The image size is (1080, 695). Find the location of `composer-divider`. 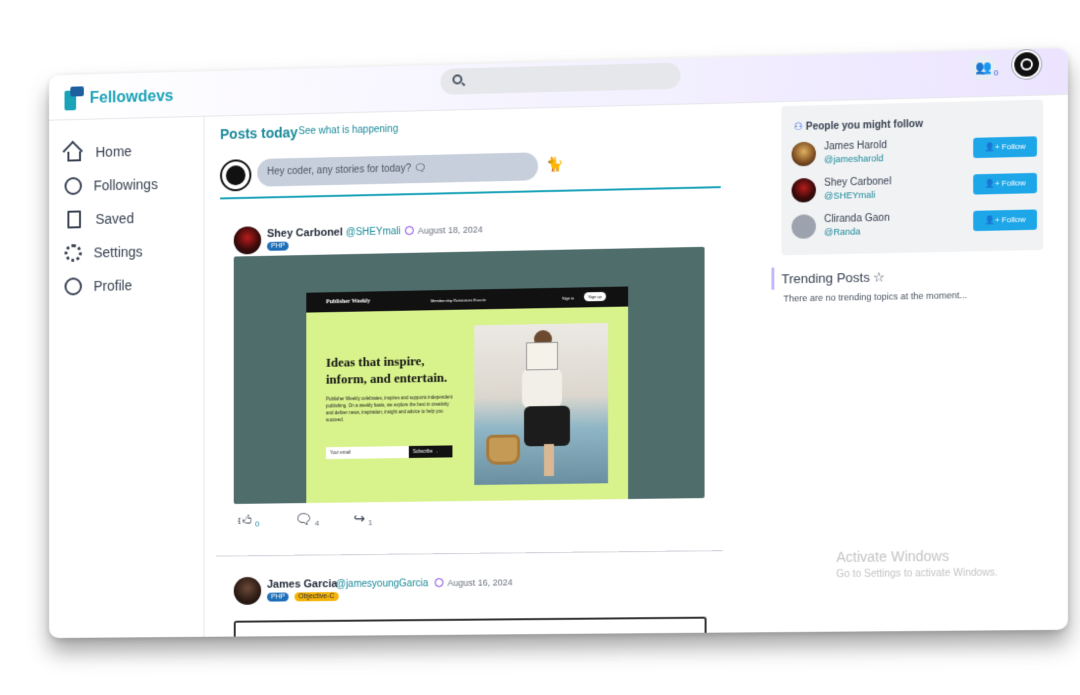

composer-divider is located at coordinates (470, 192).